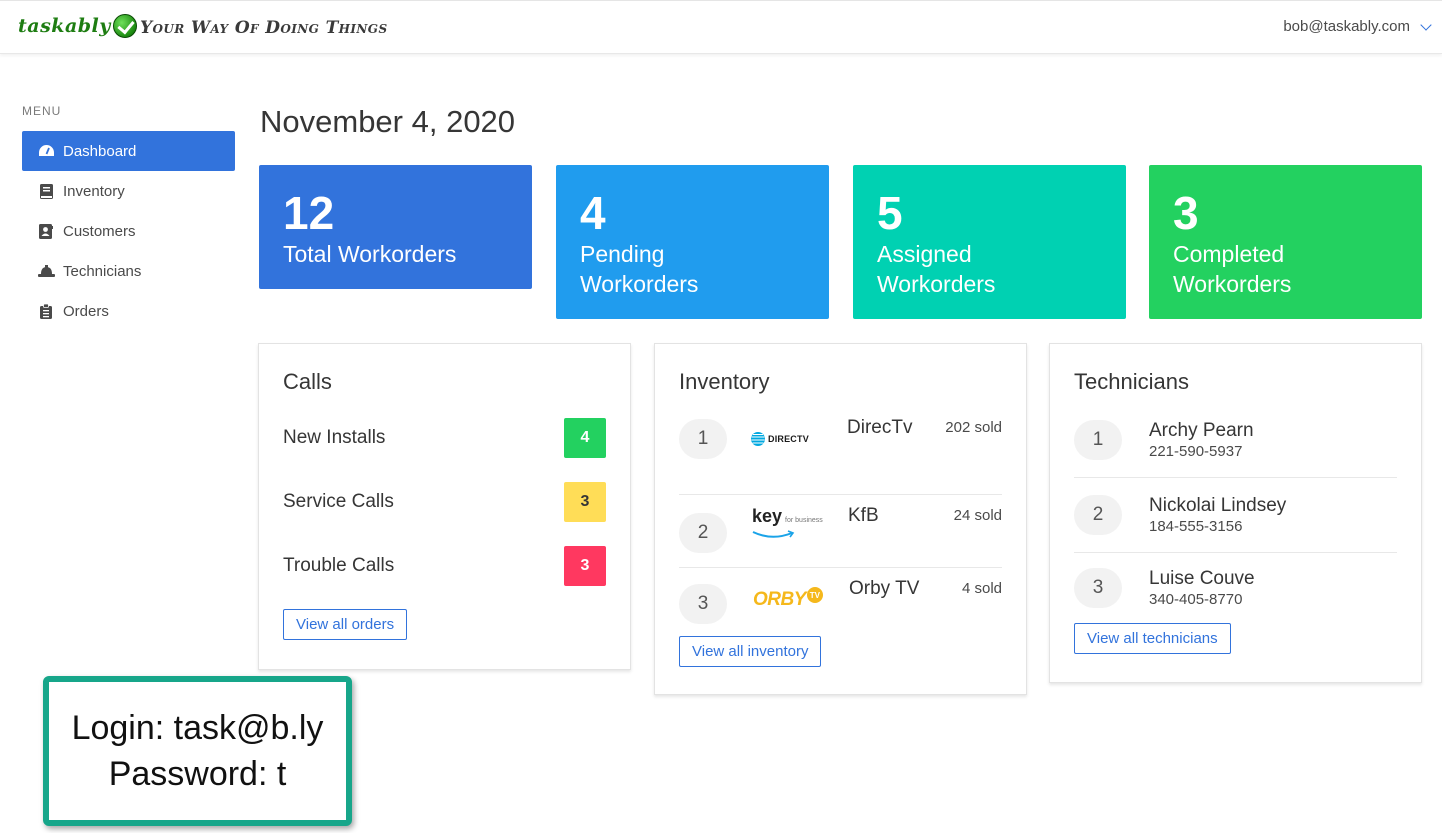 The height and width of the screenshot is (833, 1442). Describe the element at coordinates (1218, 505) in the screenshot. I see `technician-name: Nickolai Lindsey` at that location.